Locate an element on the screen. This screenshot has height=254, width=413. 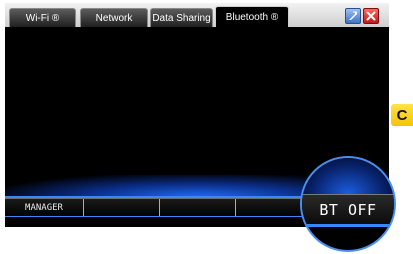
bt-status-label: BT OFF is located at coordinates (348, 210).